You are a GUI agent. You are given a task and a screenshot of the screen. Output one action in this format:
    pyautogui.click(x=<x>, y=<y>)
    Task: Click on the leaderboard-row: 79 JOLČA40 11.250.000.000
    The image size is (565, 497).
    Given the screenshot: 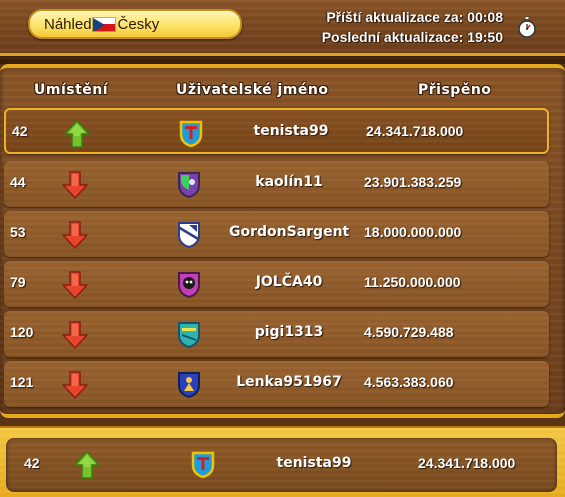 What is the action you would take?
    pyautogui.click(x=276, y=284)
    